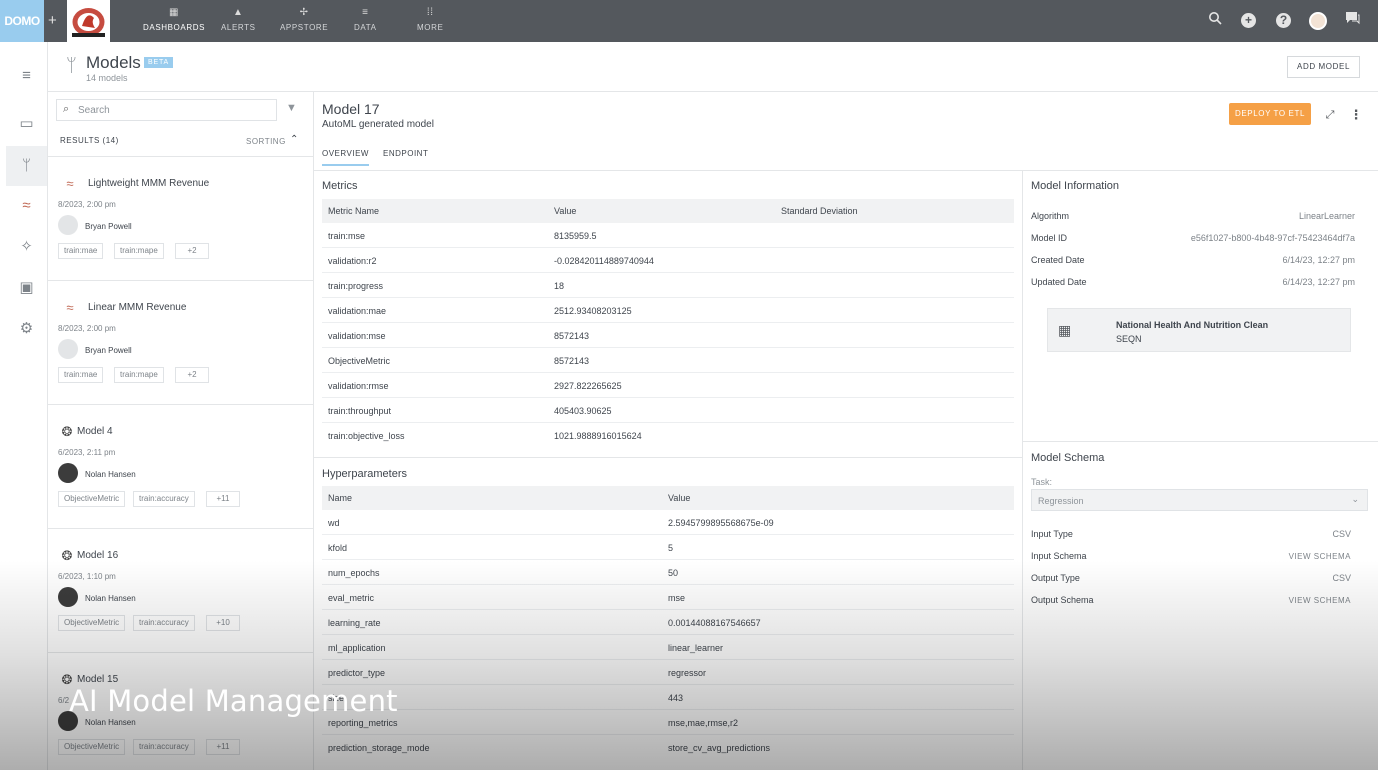  Describe the element at coordinates (575, 236) in the screenshot. I see `metric-value: 8135959.5` at that location.